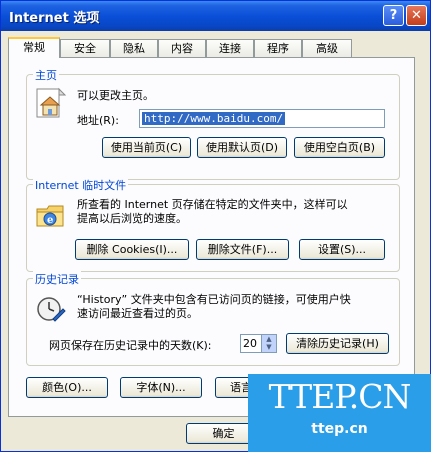 The height and width of the screenshot is (452, 431). I want to click on use-default-button: 使用默认页(D), so click(242, 147).